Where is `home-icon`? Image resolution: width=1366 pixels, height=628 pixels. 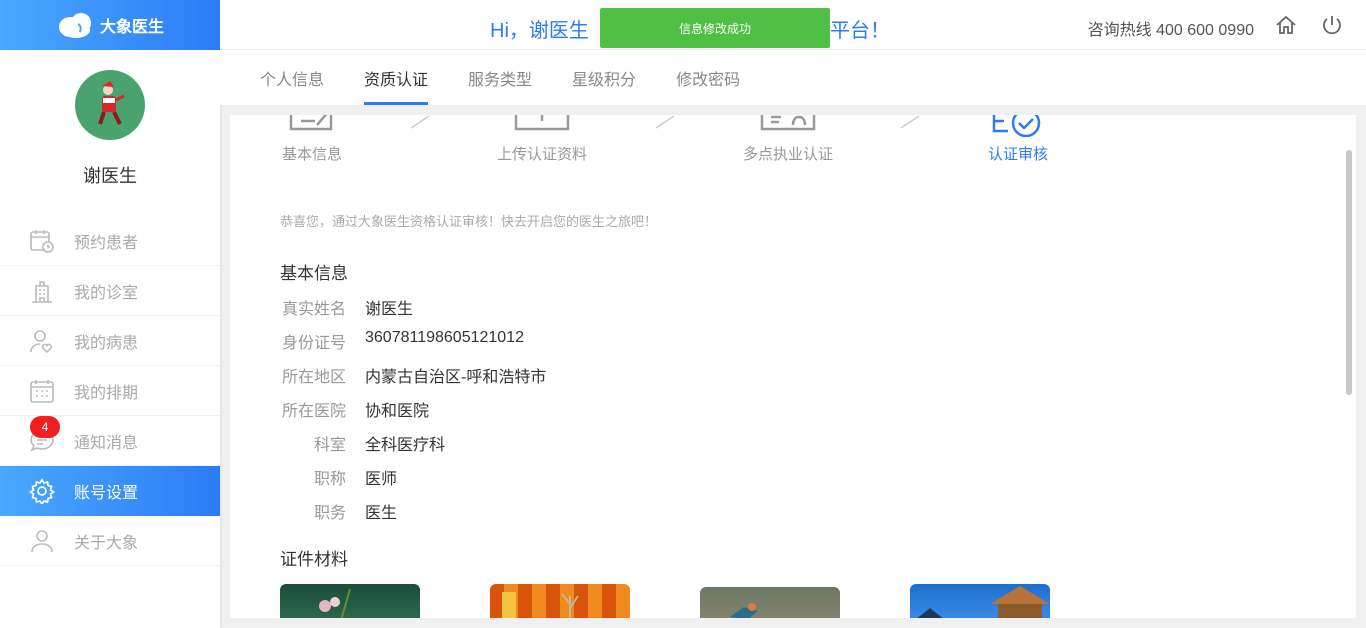
home-icon is located at coordinates (1286, 25).